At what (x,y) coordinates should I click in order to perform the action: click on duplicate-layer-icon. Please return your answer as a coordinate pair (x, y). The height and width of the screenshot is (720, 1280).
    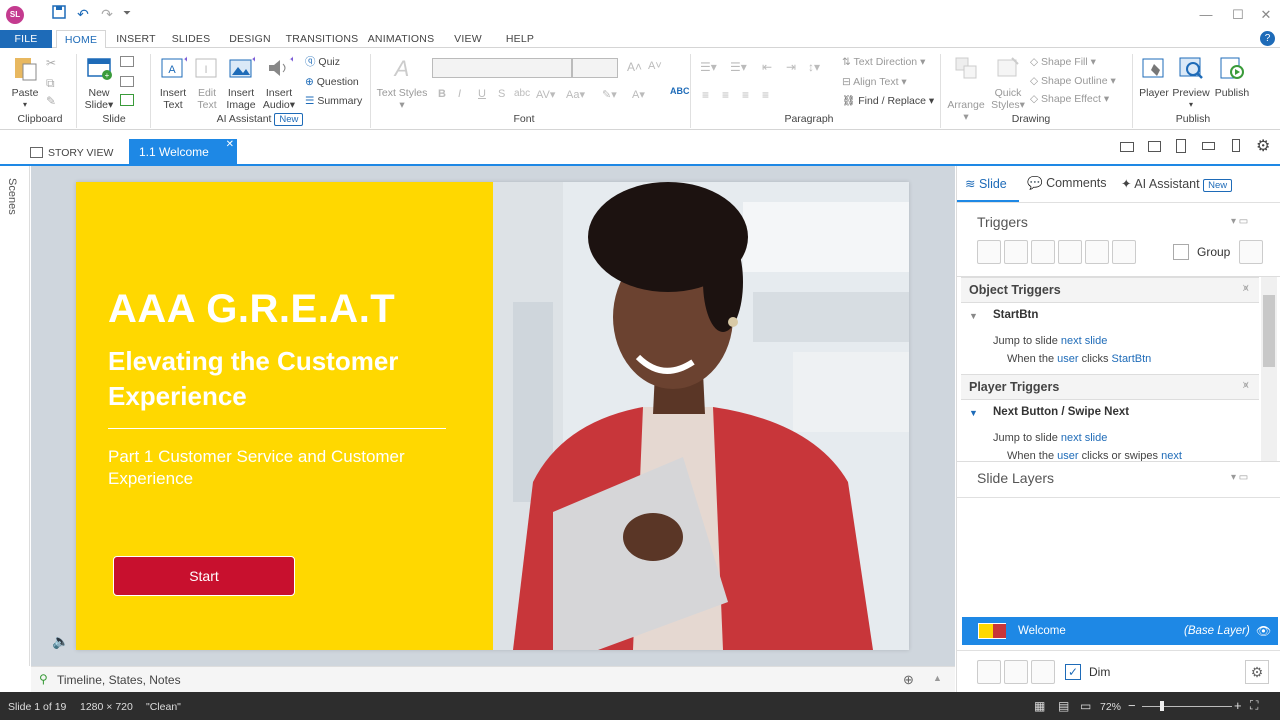
    Looking at the image, I should click on (1016, 672).